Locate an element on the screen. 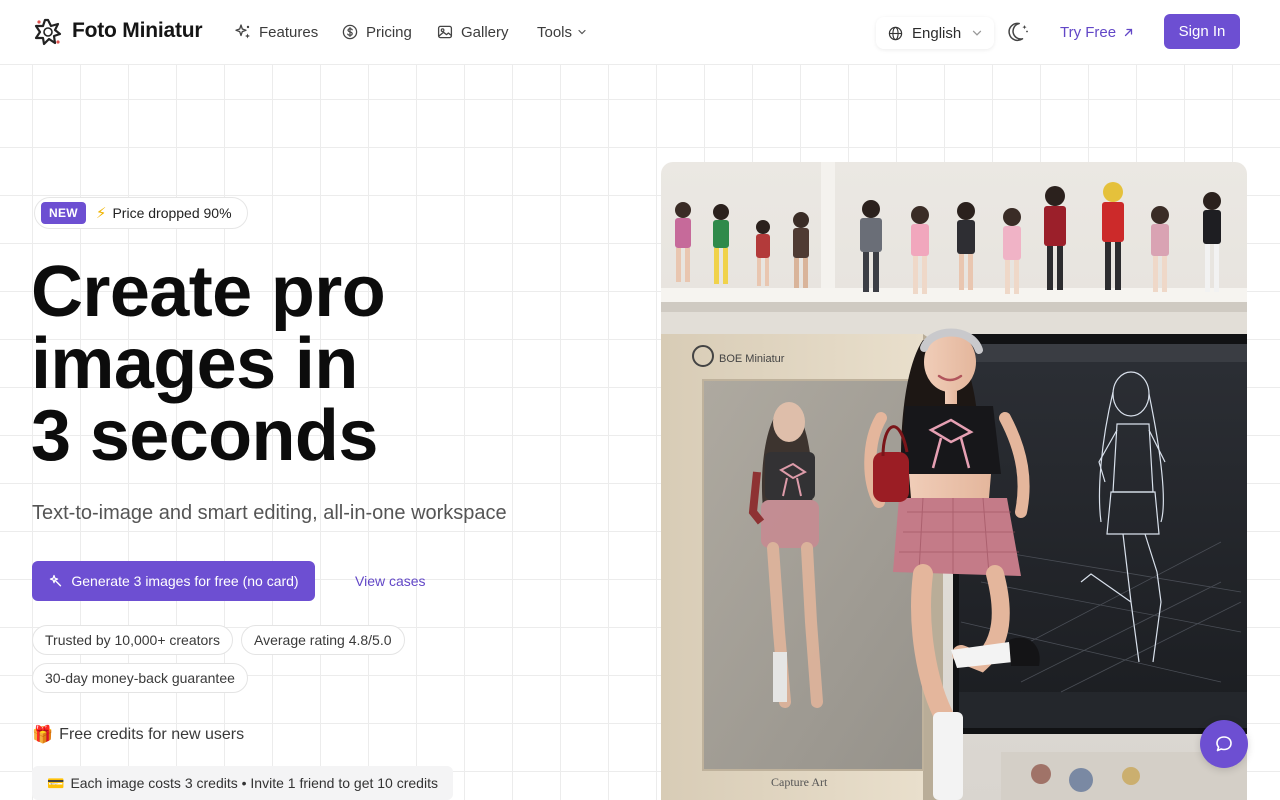 The height and width of the screenshot is (800, 1280). rating-chip: Average rating 4.8/5.0 is located at coordinates (323, 640).